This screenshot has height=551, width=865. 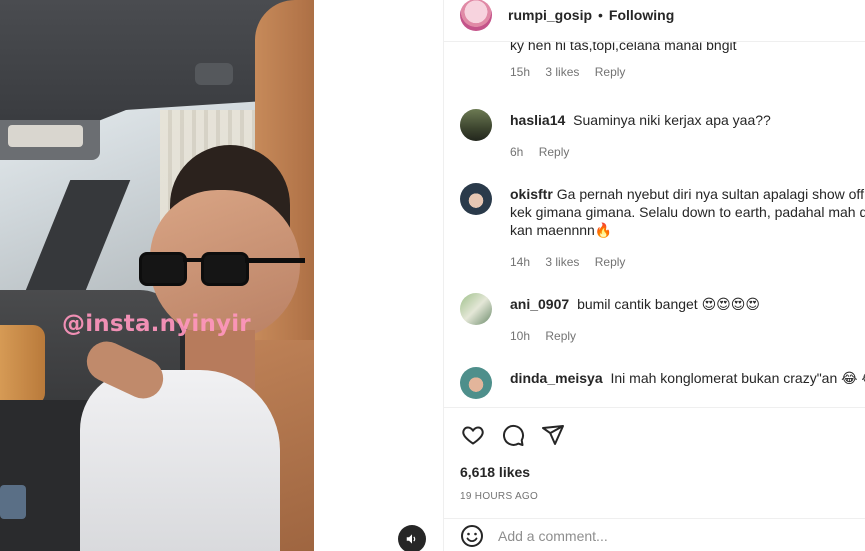 I want to click on commenter-username: okisftr, so click(x=531, y=194).